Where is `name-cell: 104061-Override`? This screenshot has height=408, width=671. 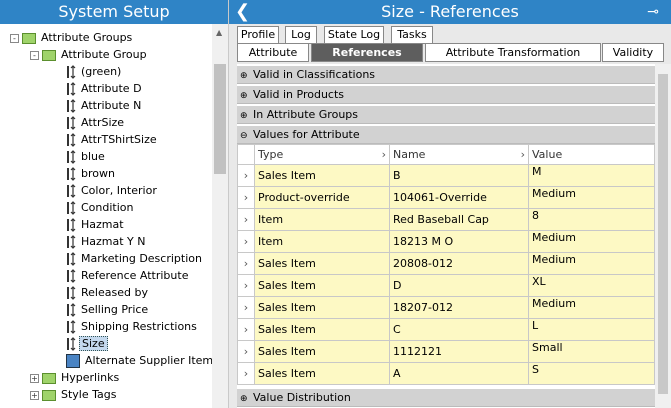 name-cell: 104061-Override is located at coordinates (459, 197).